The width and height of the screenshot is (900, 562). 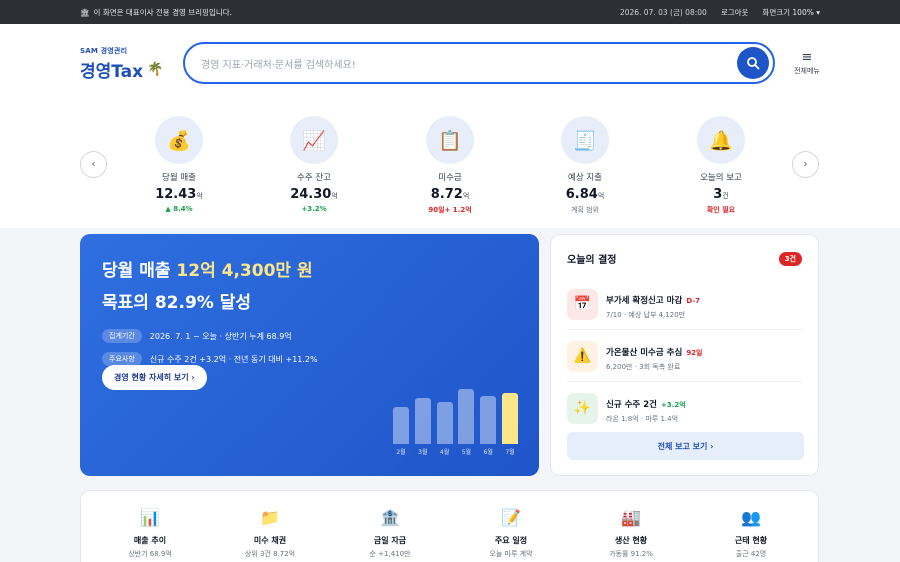 I want to click on kpi-value: 8.72, so click(x=446, y=194).